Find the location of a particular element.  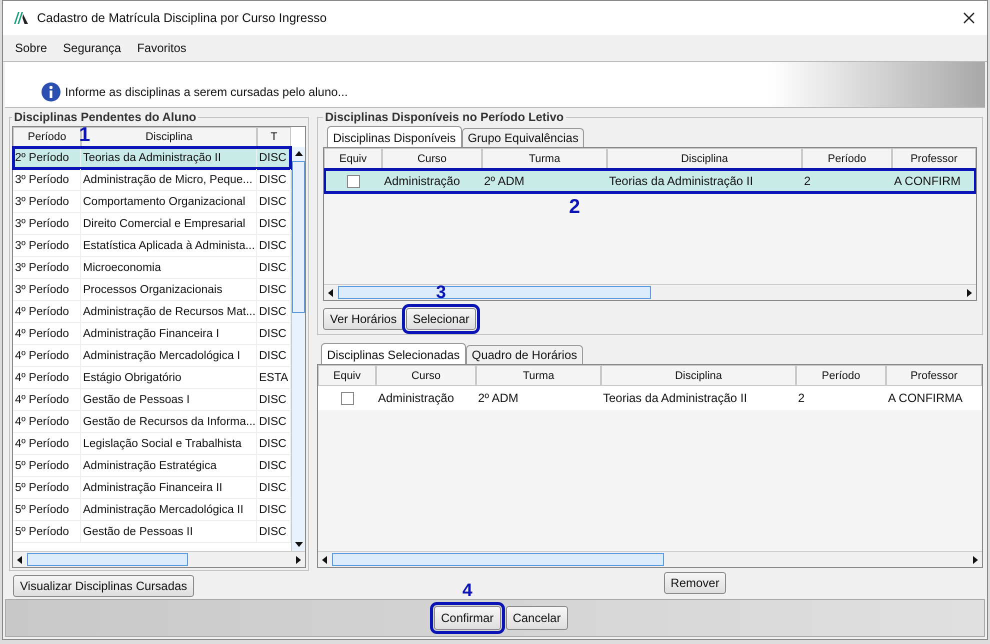

menu-item: Segurança is located at coordinates (92, 48).